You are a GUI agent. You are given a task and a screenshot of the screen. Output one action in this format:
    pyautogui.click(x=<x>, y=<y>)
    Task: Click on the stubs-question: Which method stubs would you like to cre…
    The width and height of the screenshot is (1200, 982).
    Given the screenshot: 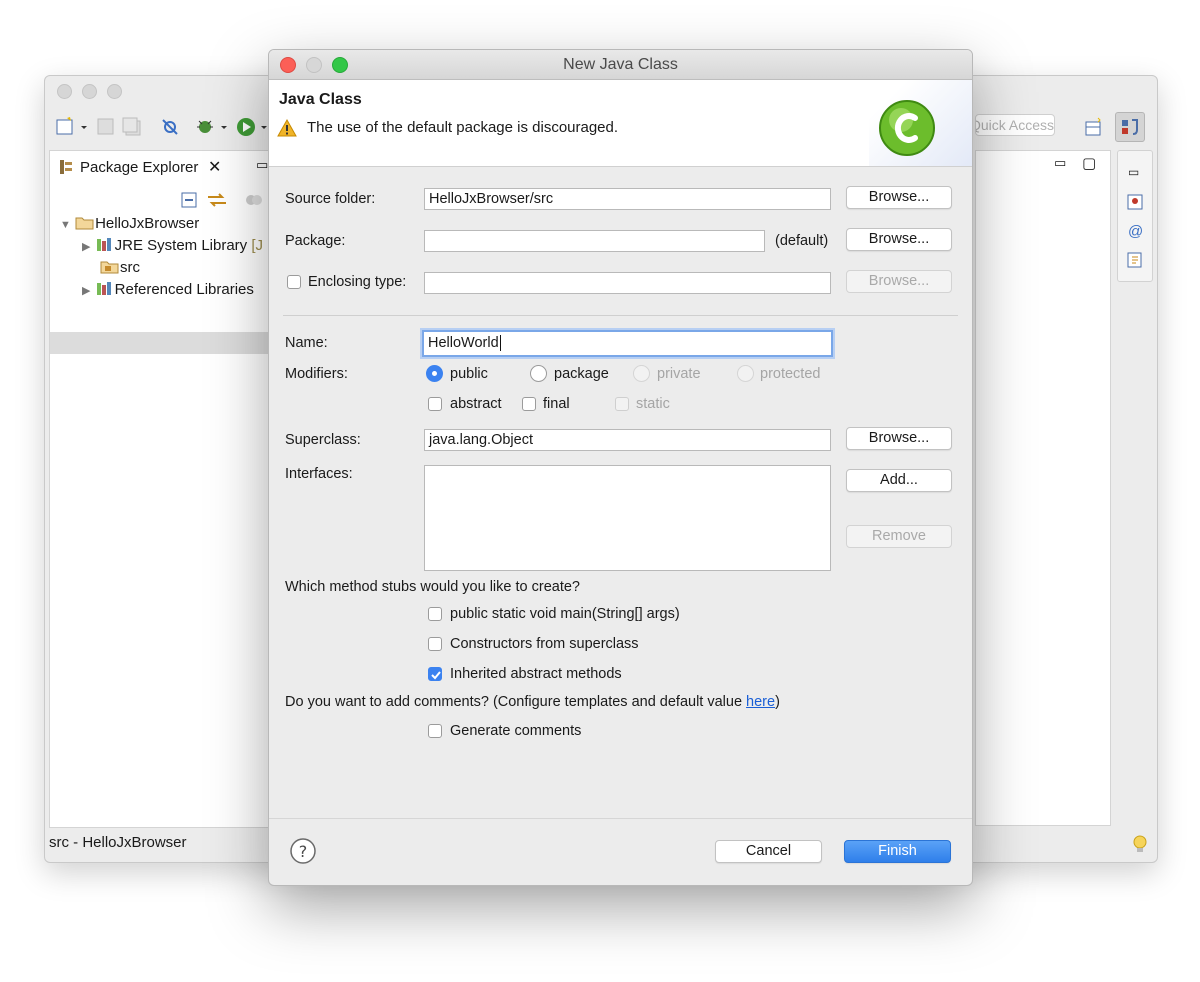 What is the action you would take?
    pyautogui.click(x=432, y=587)
    